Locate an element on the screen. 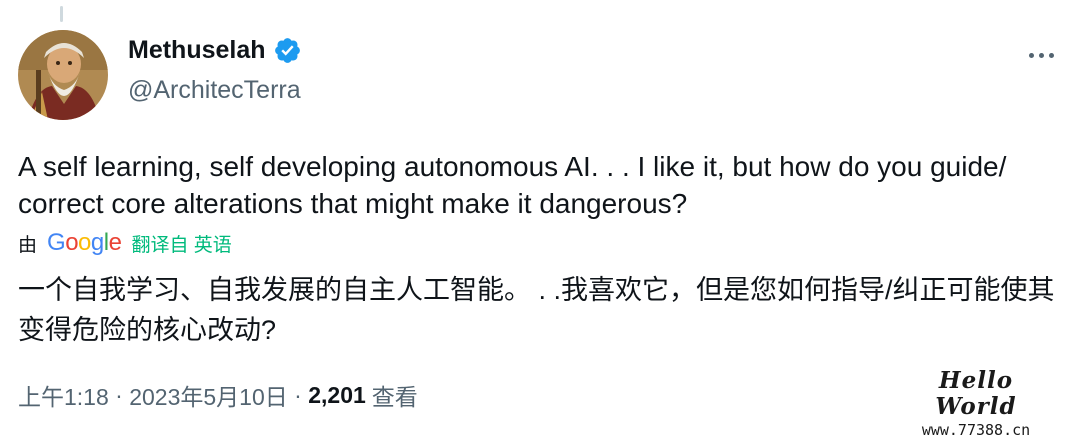 Image resolution: width=1080 pixels, height=440 pixels. watermark: Hello World www.77388.cn is located at coordinates (976, 404).